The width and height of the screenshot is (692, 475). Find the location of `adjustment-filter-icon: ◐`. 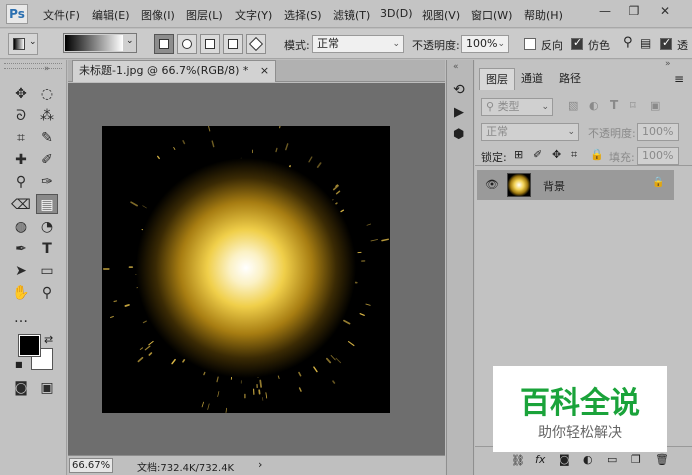

adjustment-filter-icon: ◐ is located at coordinates (594, 105).